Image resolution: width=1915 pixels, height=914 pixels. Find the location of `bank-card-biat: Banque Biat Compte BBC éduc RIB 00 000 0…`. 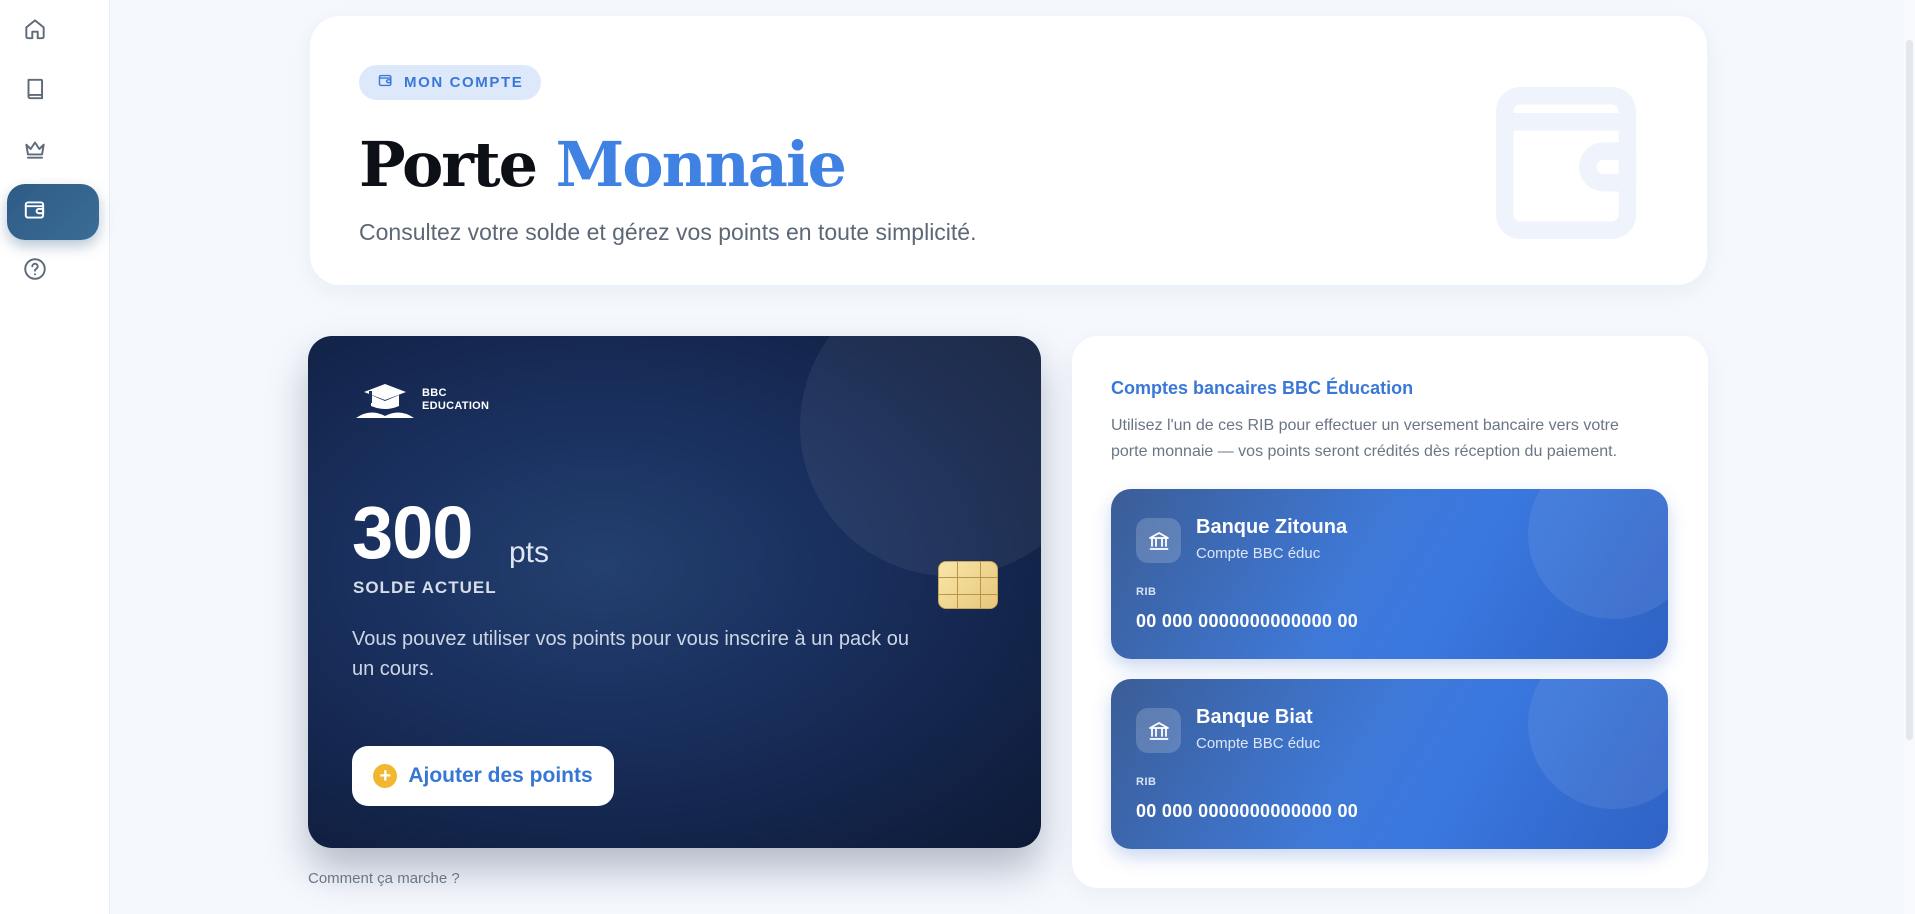

bank-card-biat: Banque Biat Compte BBC éduc RIB 00 000 0… is located at coordinates (1389, 764).